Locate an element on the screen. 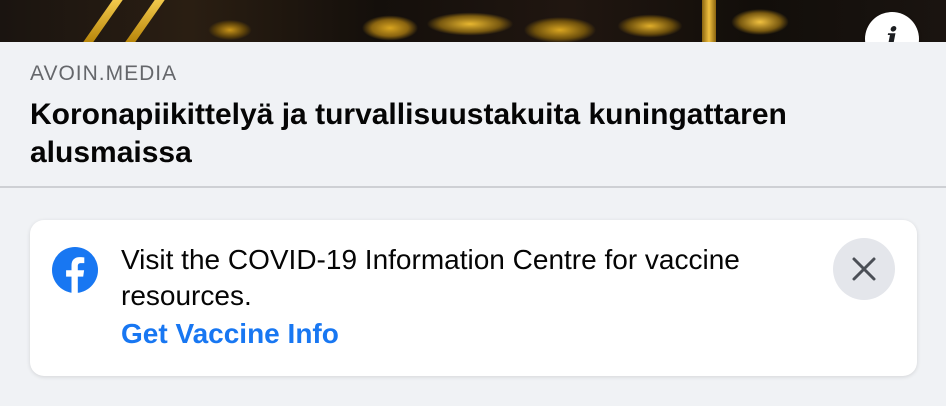 The image size is (946, 406). close-button is located at coordinates (864, 269).